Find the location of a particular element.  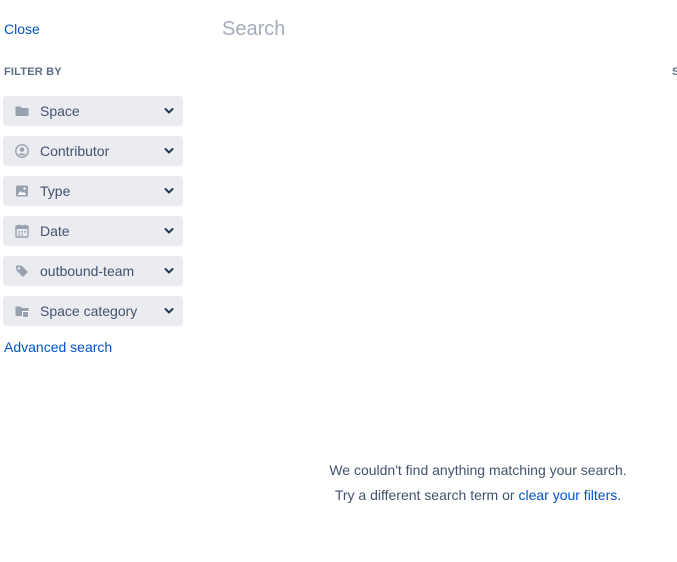

folder-icon is located at coordinates (22, 111).